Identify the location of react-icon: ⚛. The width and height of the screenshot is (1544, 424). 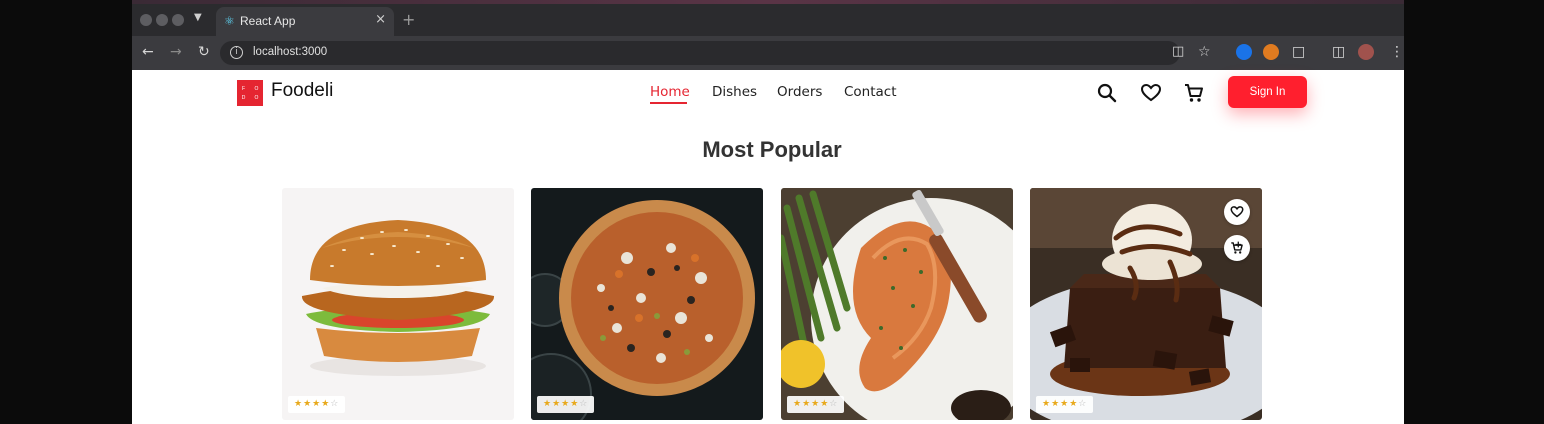
(229, 21).